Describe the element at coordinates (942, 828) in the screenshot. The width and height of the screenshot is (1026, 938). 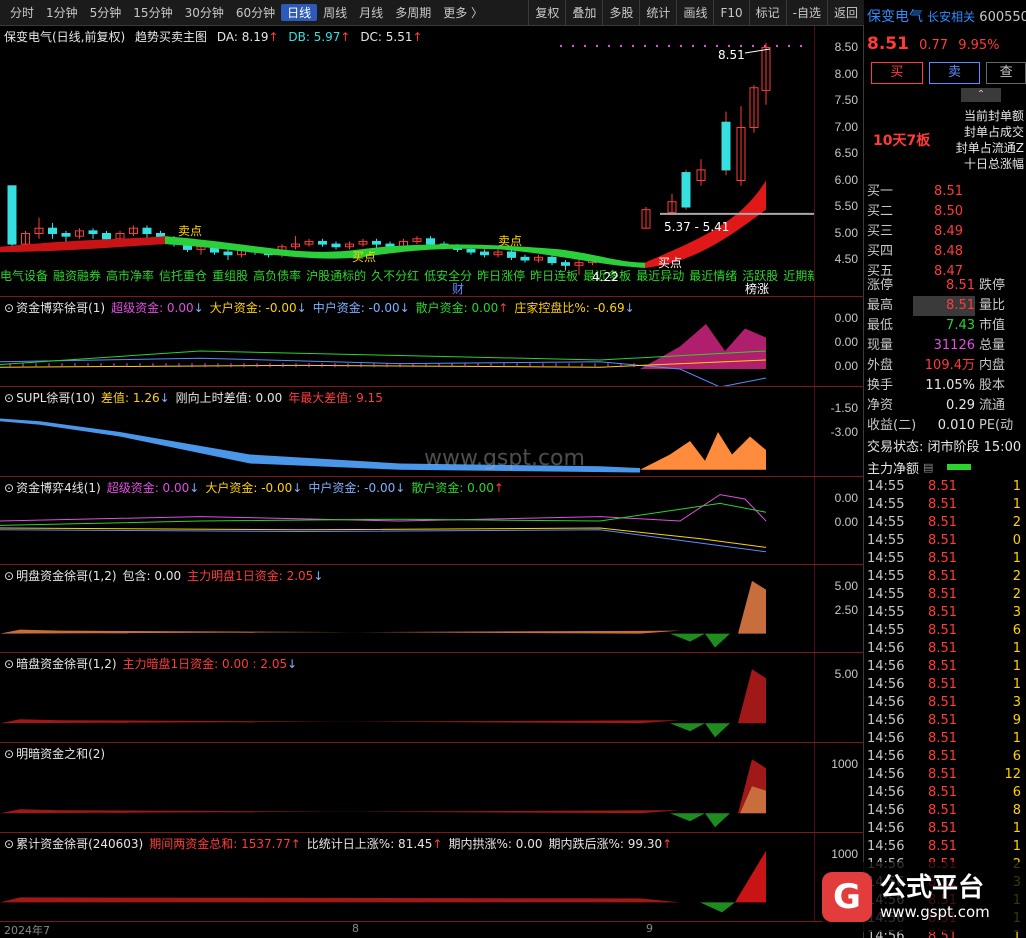
I see `tick-price: 8.51` at that location.